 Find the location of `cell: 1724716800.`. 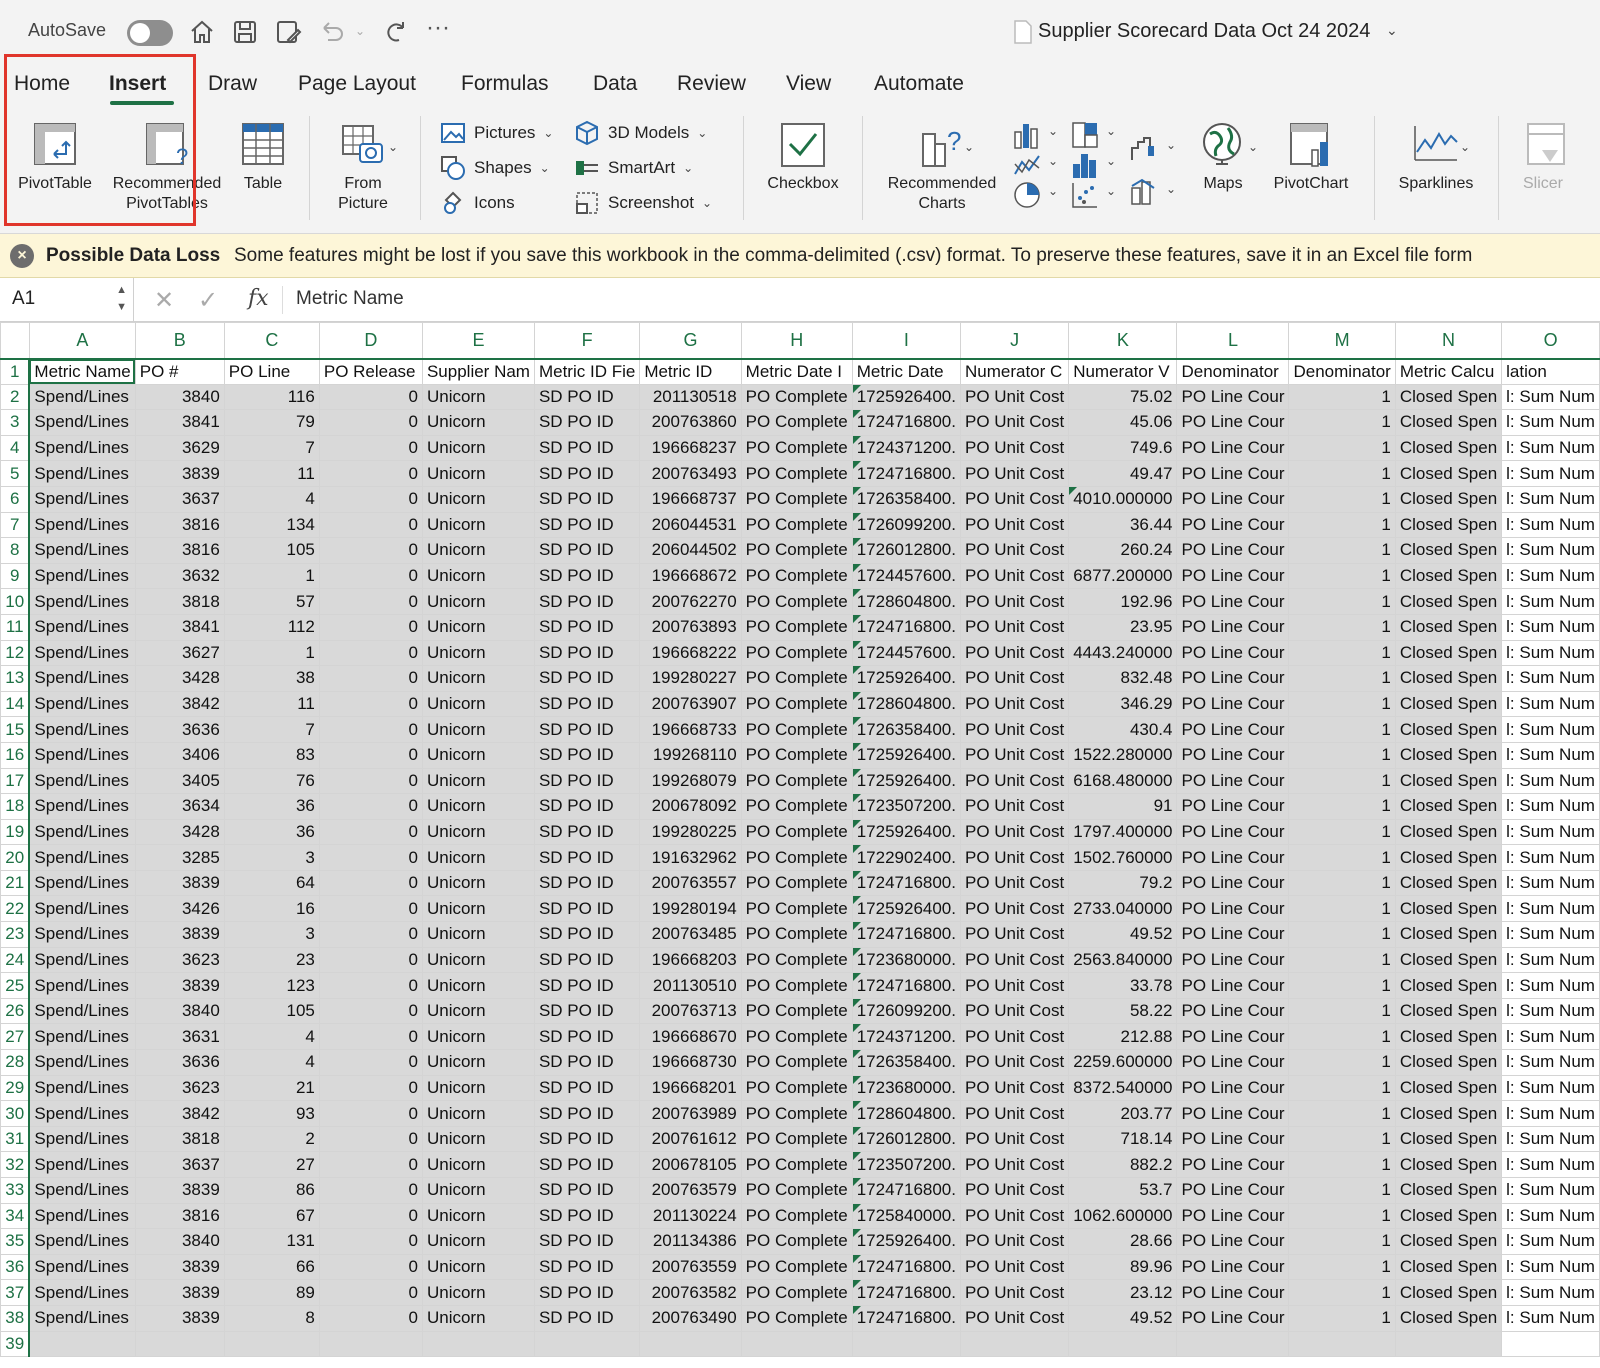

cell: 1724716800. is located at coordinates (906, 1292).